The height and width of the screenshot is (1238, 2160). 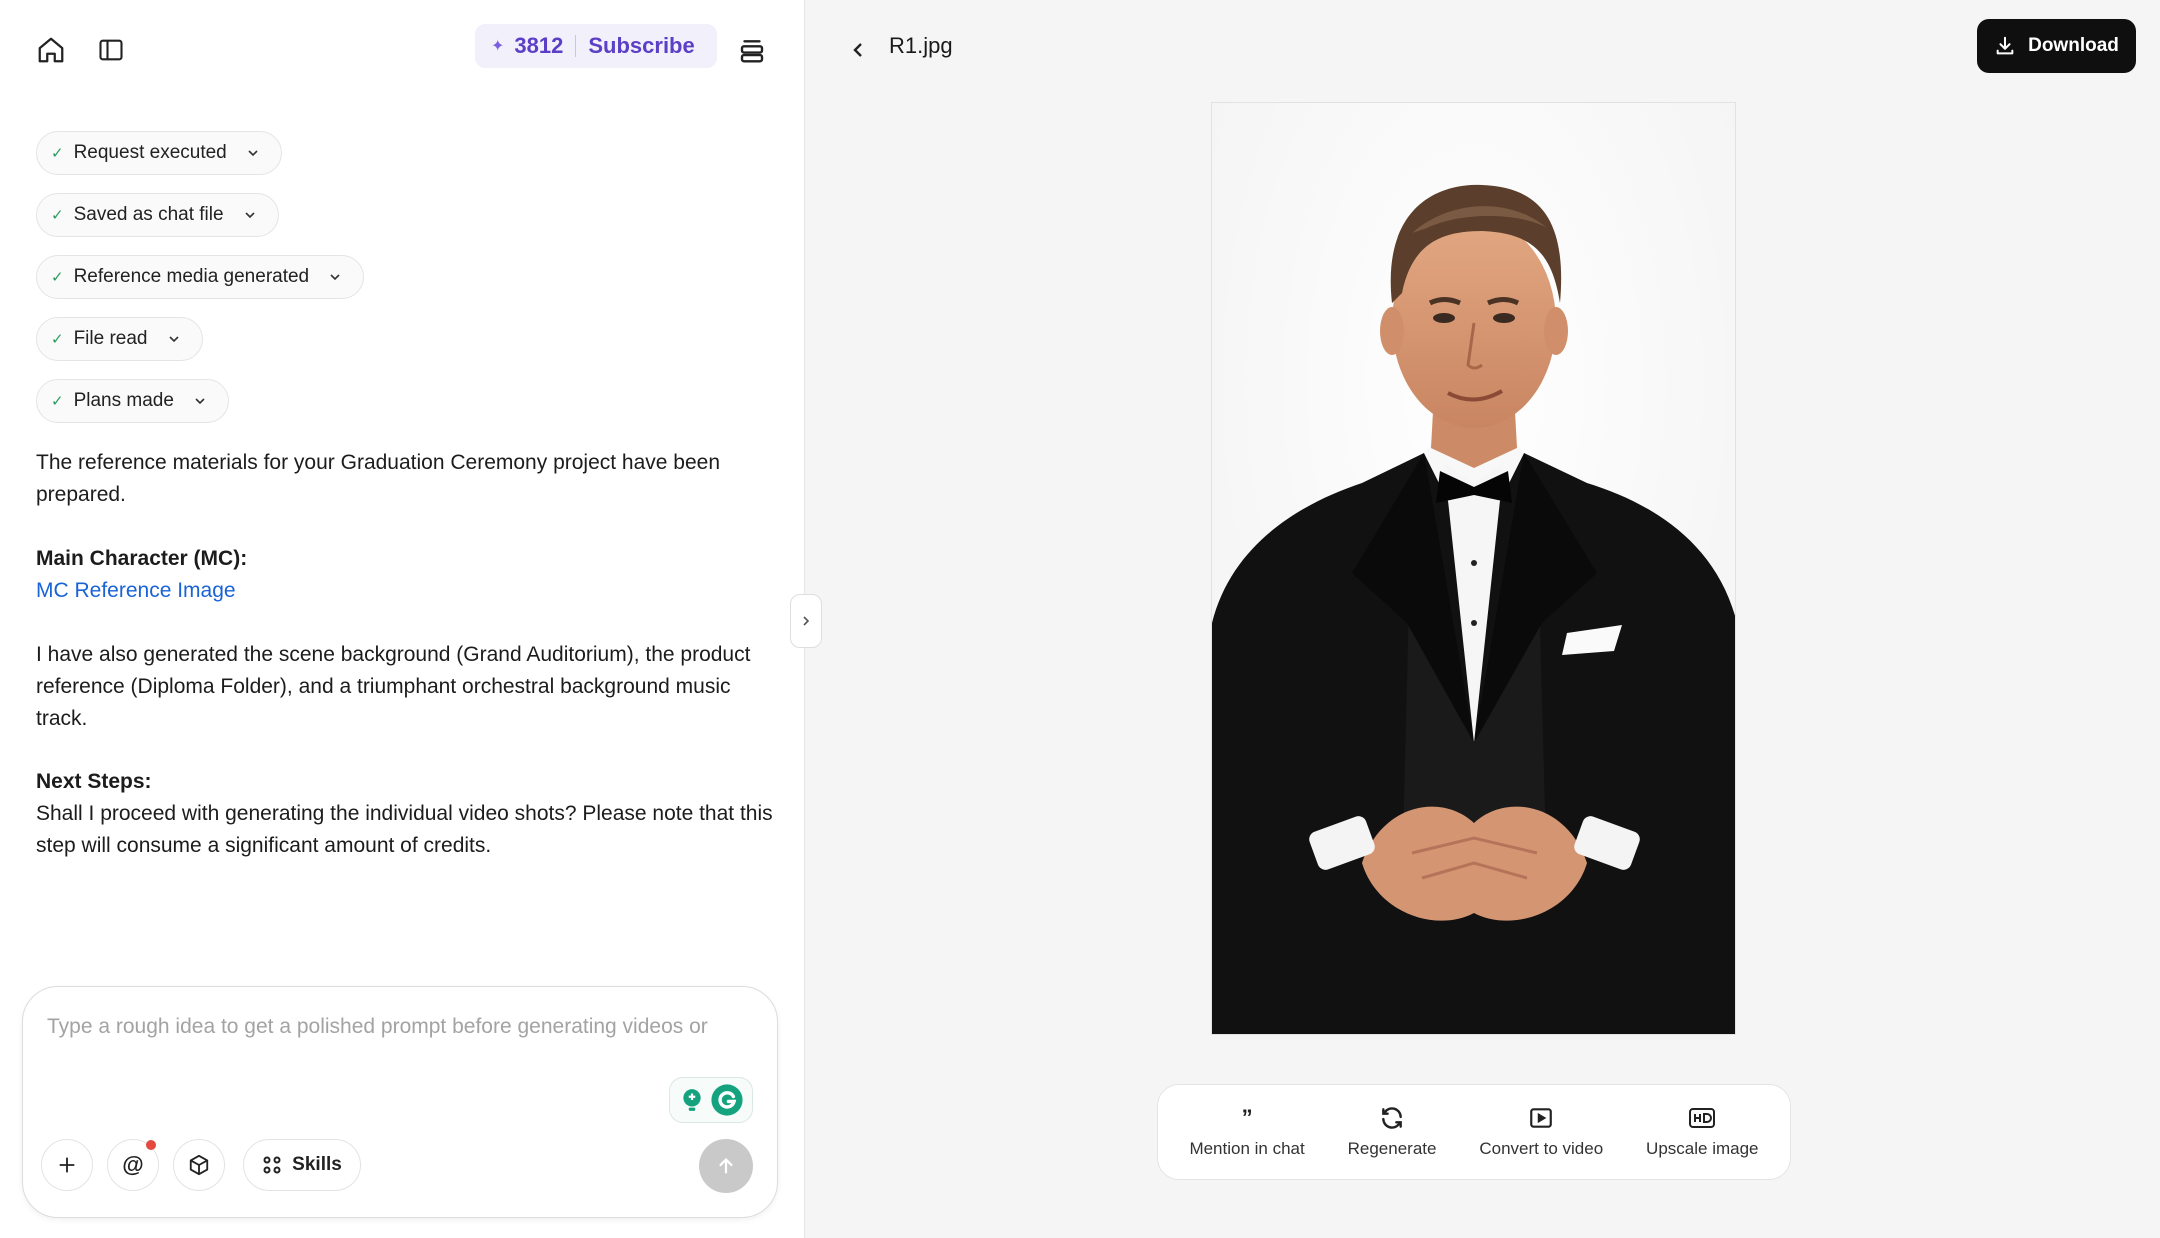 What do you see at coordinates (1541, 1118) in the screenshot?
I see `video-icon` at bounding box center [1541, 1118].